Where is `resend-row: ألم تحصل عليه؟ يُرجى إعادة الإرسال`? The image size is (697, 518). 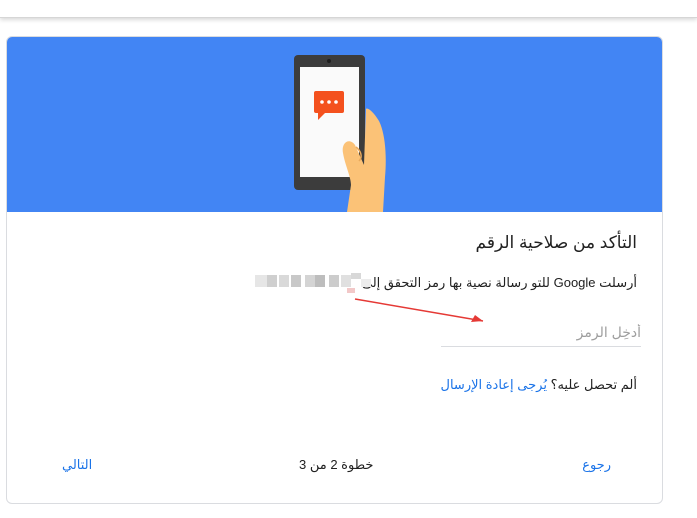 resend-row: ألم تحصل عليه؟ يُرجى إعادة الإرسال is located at coordinates (539, 385).